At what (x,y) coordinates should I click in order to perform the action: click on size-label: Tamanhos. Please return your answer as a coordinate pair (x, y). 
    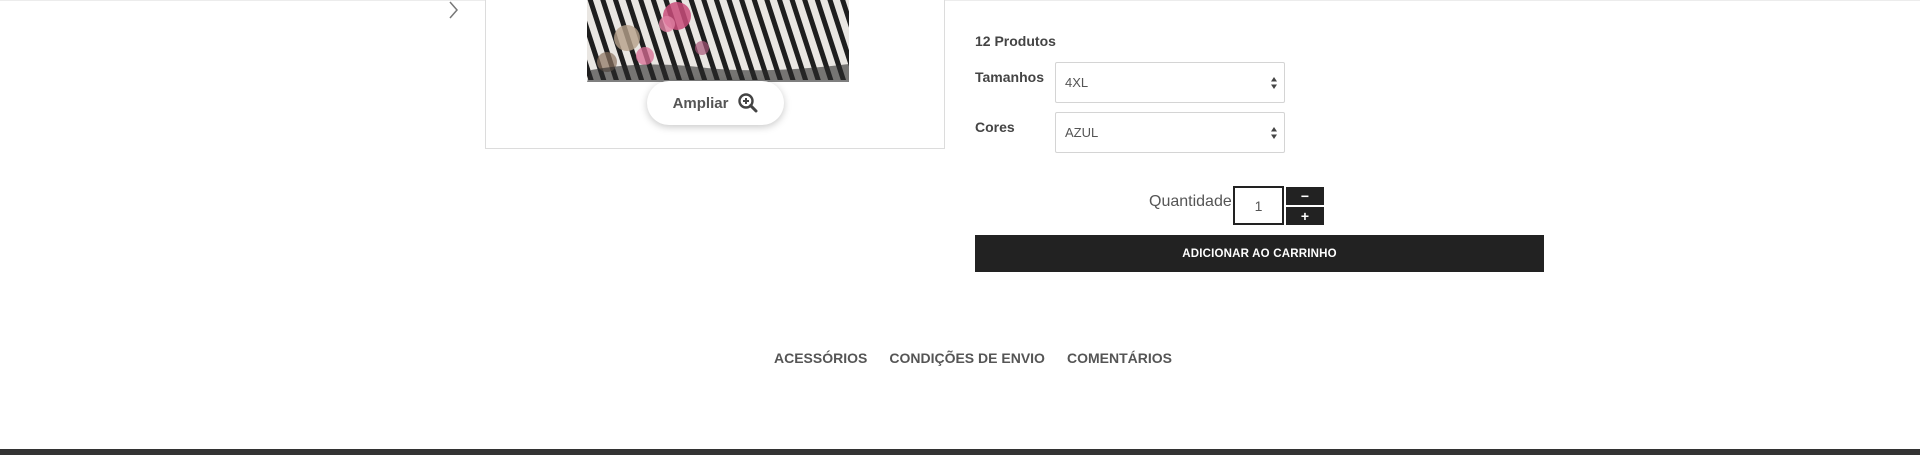
    Looking at the image, I should click on (1009, 77).